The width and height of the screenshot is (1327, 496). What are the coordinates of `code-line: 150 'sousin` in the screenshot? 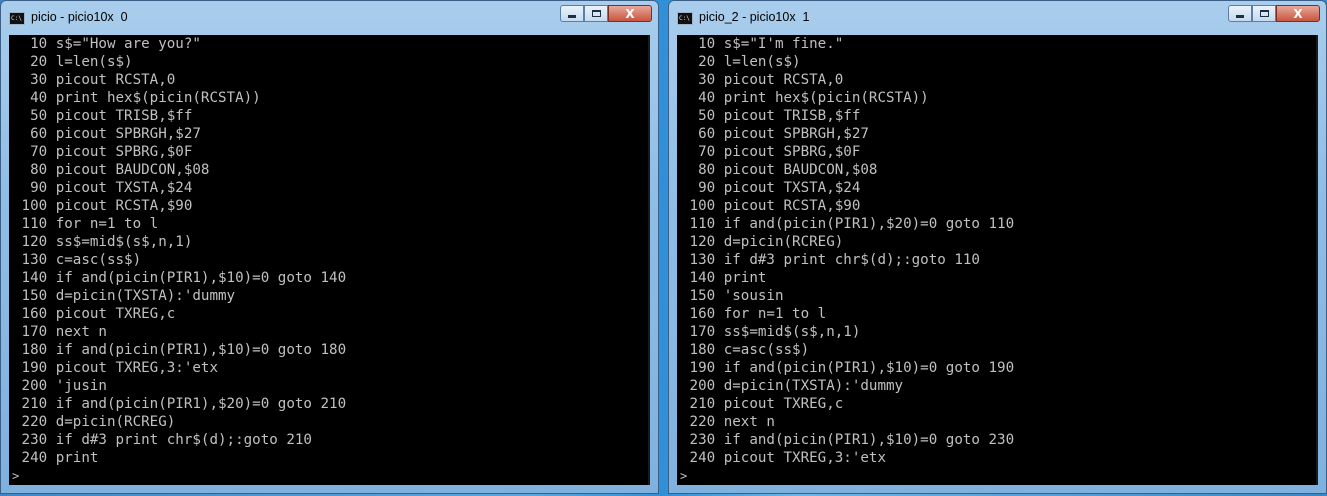 It's located at (732, 296).